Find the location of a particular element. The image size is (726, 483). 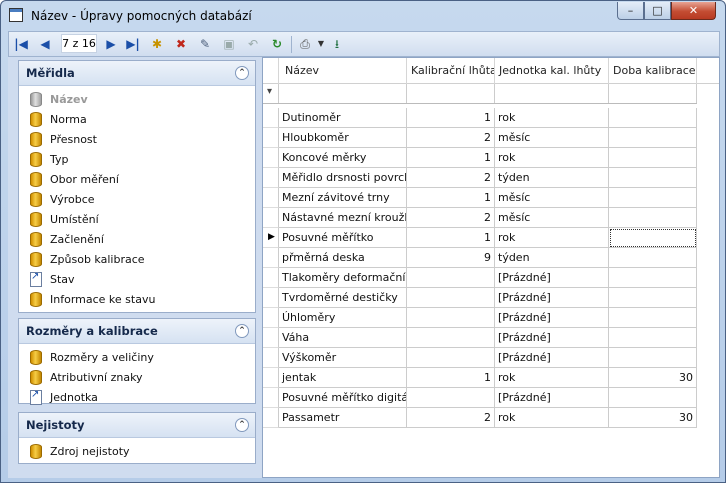

export-excel-icon: ⭳ is located at coordinates (337, 44).